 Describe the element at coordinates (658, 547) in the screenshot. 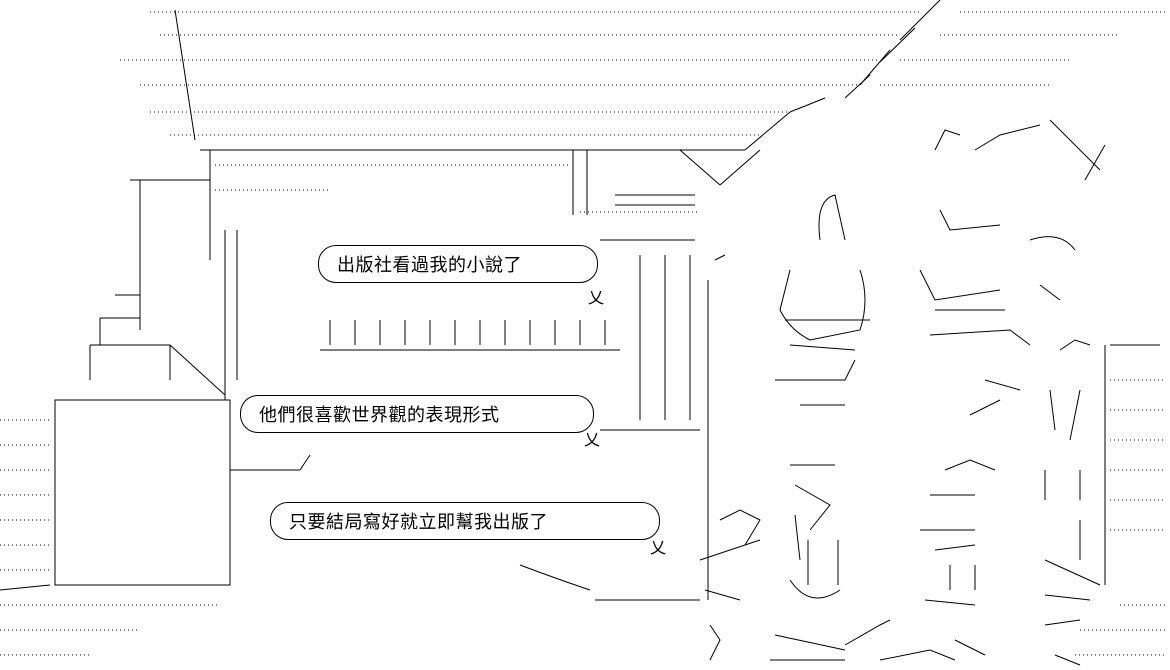

I see `speech-bubble-3-tail: 乂` at that location.